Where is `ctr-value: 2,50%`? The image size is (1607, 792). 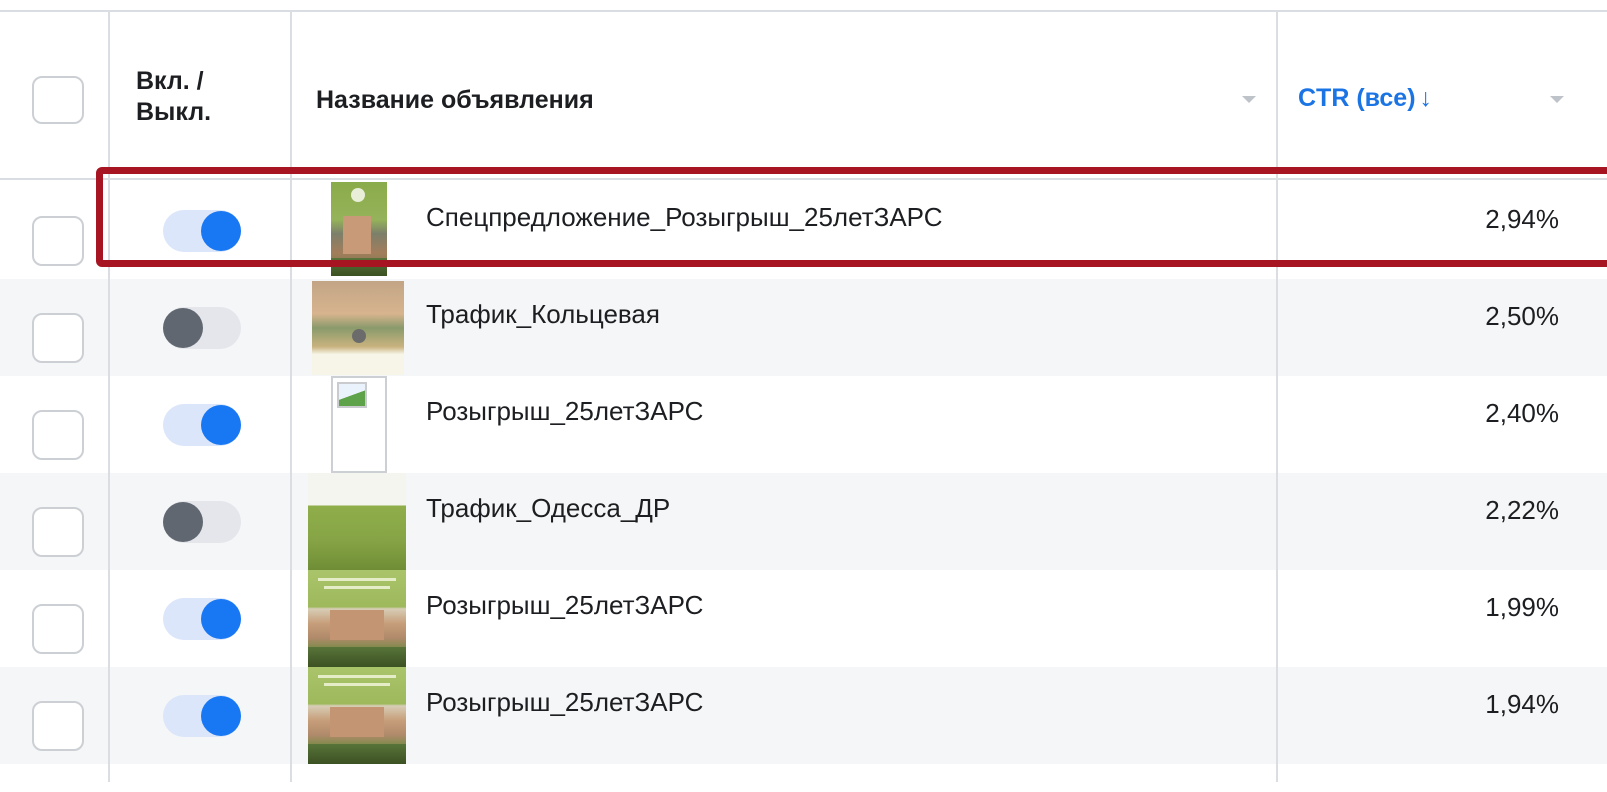
ctr-value: 2,50% is located at coordinates (1522, 316).